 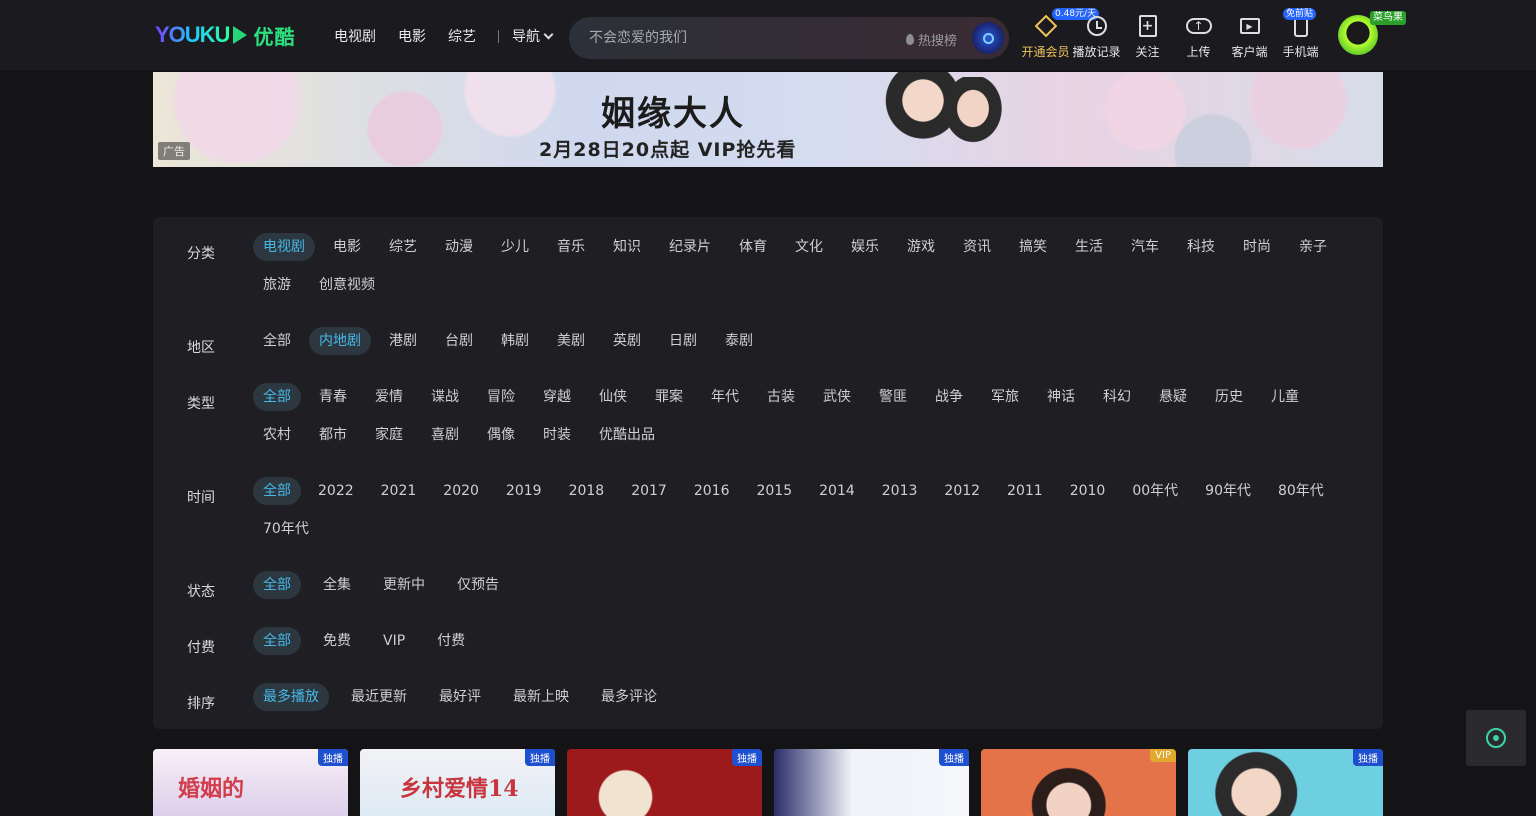 What do you see at coordinates (557, 435) in the screenshot?
I see `filter-option: 时装` at bounding box center [557, 435].